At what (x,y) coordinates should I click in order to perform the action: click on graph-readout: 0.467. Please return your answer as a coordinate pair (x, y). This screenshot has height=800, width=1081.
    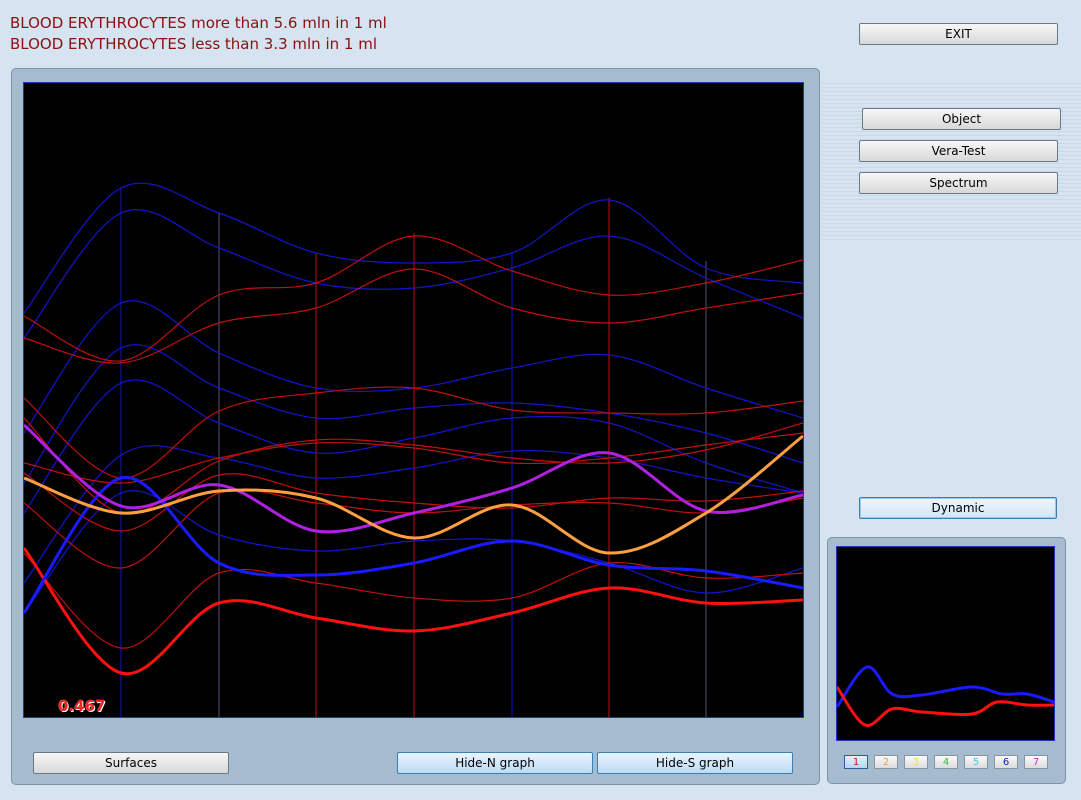
    Looking at the image, I should click on (82, 706).